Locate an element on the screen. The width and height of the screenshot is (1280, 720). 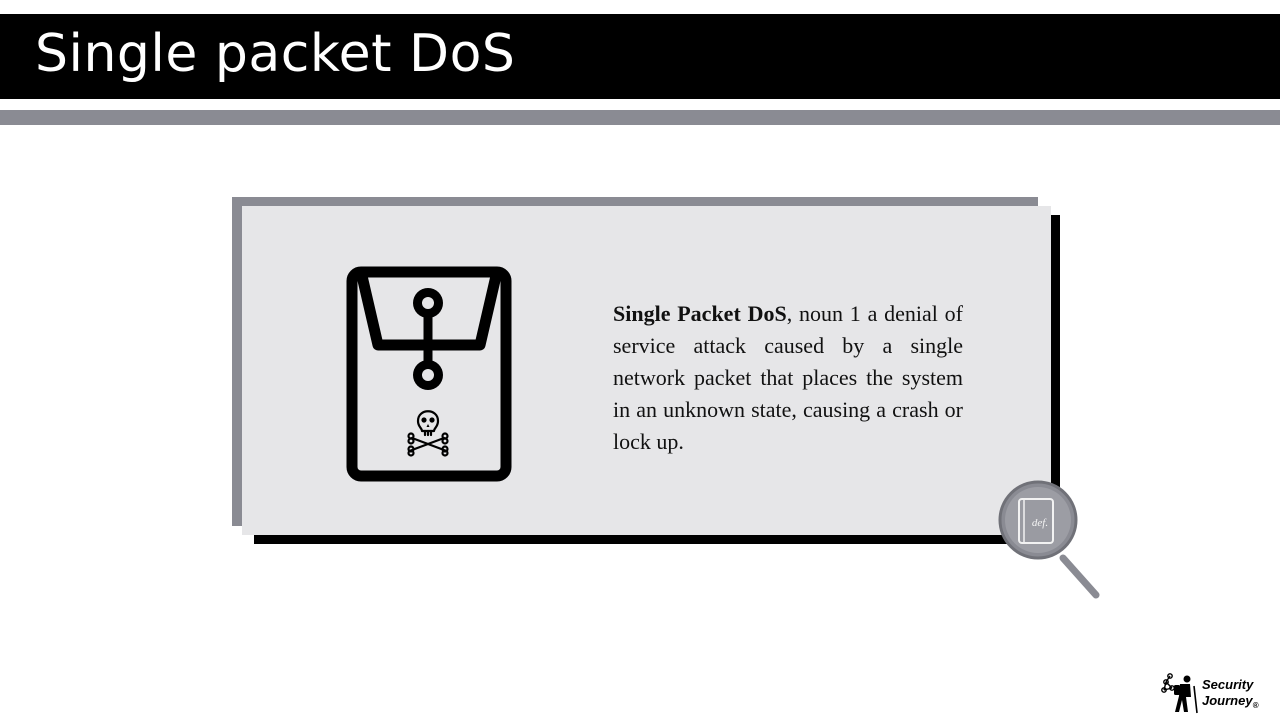
hiker-network-icon is located at coordinates (1179, 693).